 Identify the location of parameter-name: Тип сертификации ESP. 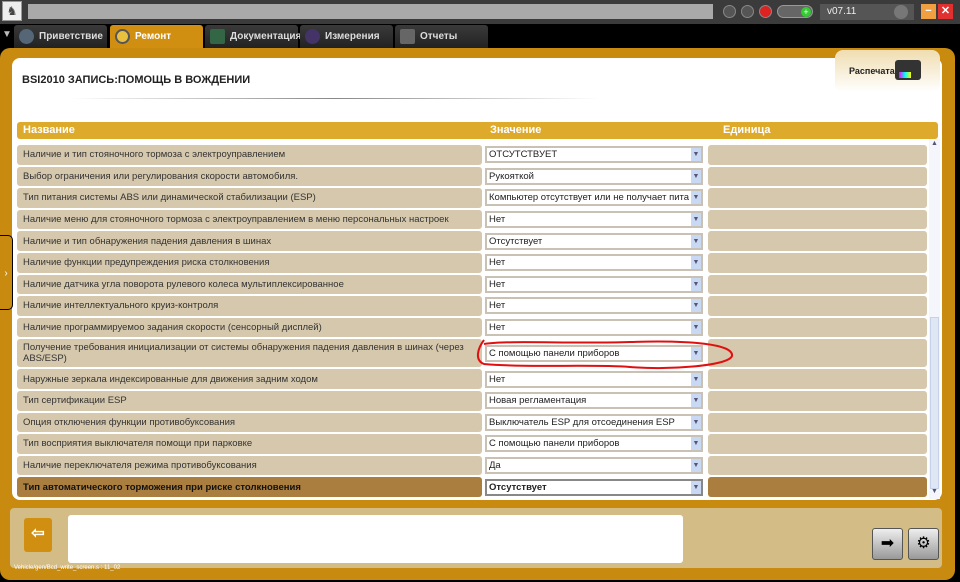
(249, 401).